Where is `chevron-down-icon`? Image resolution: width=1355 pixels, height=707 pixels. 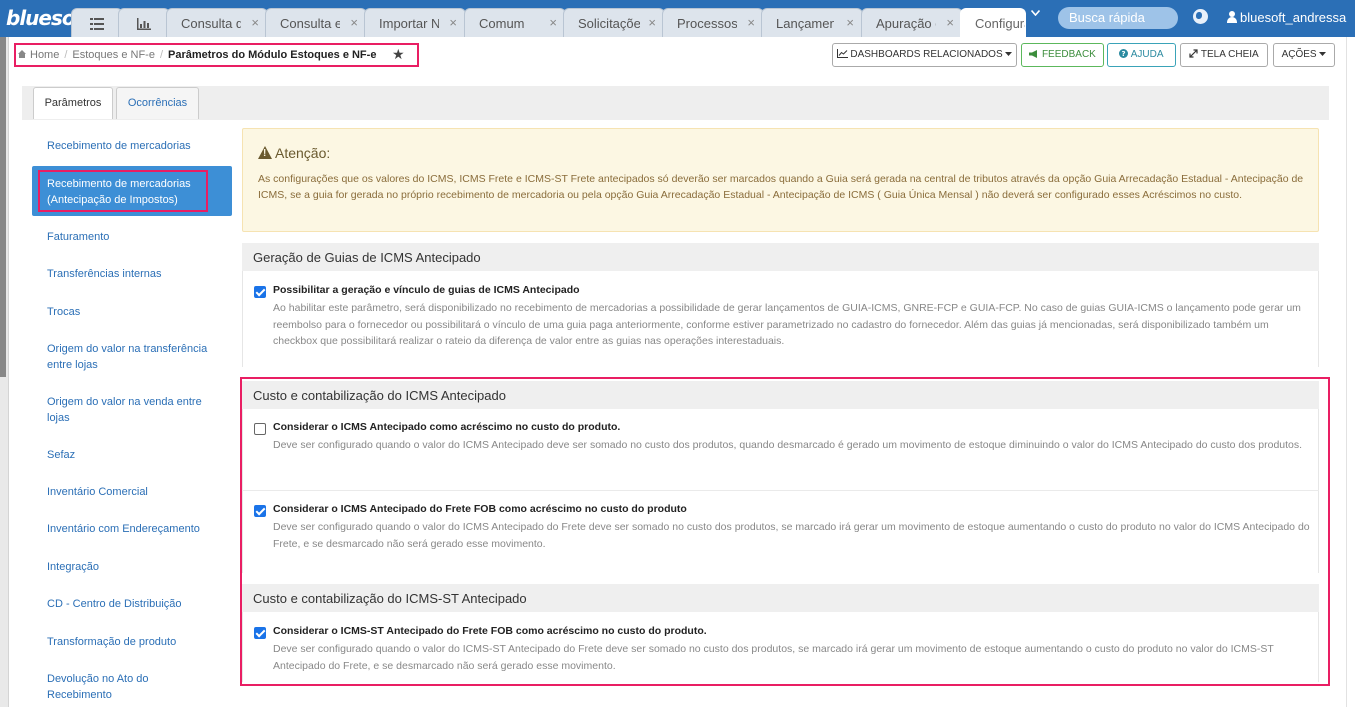 chevron-down-icon is located at coordinates (1035, 13).